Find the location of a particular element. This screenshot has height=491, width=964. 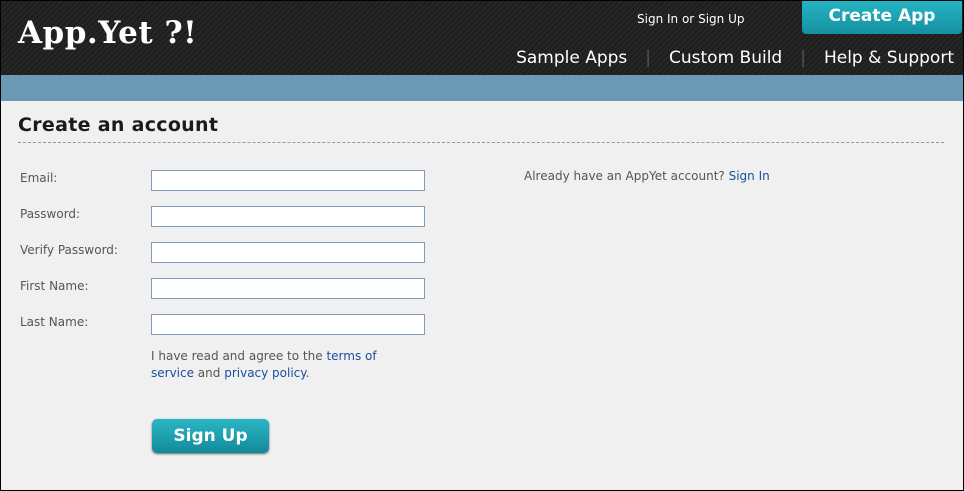

sign-in-link-main: Sign In is located at coordinates (749, 176).